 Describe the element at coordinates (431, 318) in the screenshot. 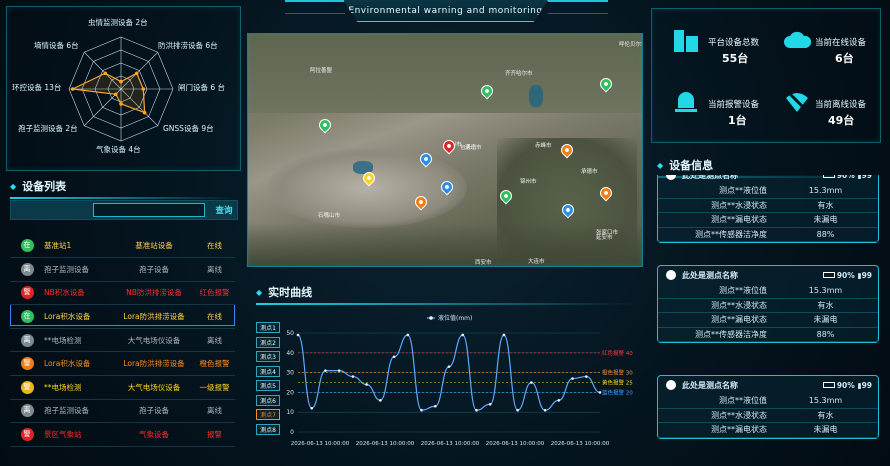

I see `legend-marker` at that location.